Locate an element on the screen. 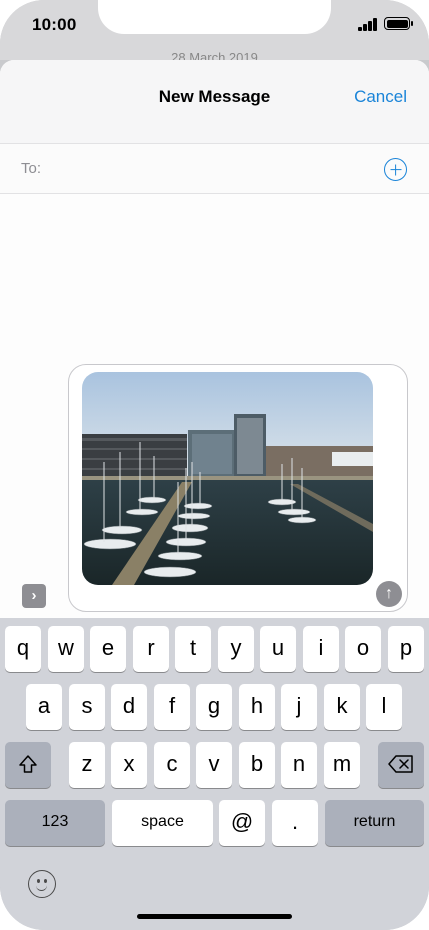  key-l: l is located at coordinates (384, 707).